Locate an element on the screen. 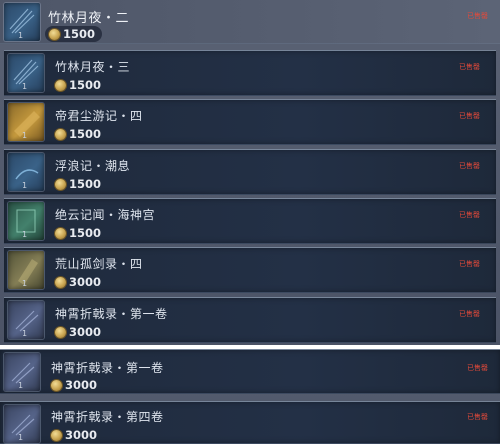 This screenshot has height=444, width=500. shop-item-row: 1 浮浪记・潮息 1500 已售罄 is located at coordinates (250, 172).